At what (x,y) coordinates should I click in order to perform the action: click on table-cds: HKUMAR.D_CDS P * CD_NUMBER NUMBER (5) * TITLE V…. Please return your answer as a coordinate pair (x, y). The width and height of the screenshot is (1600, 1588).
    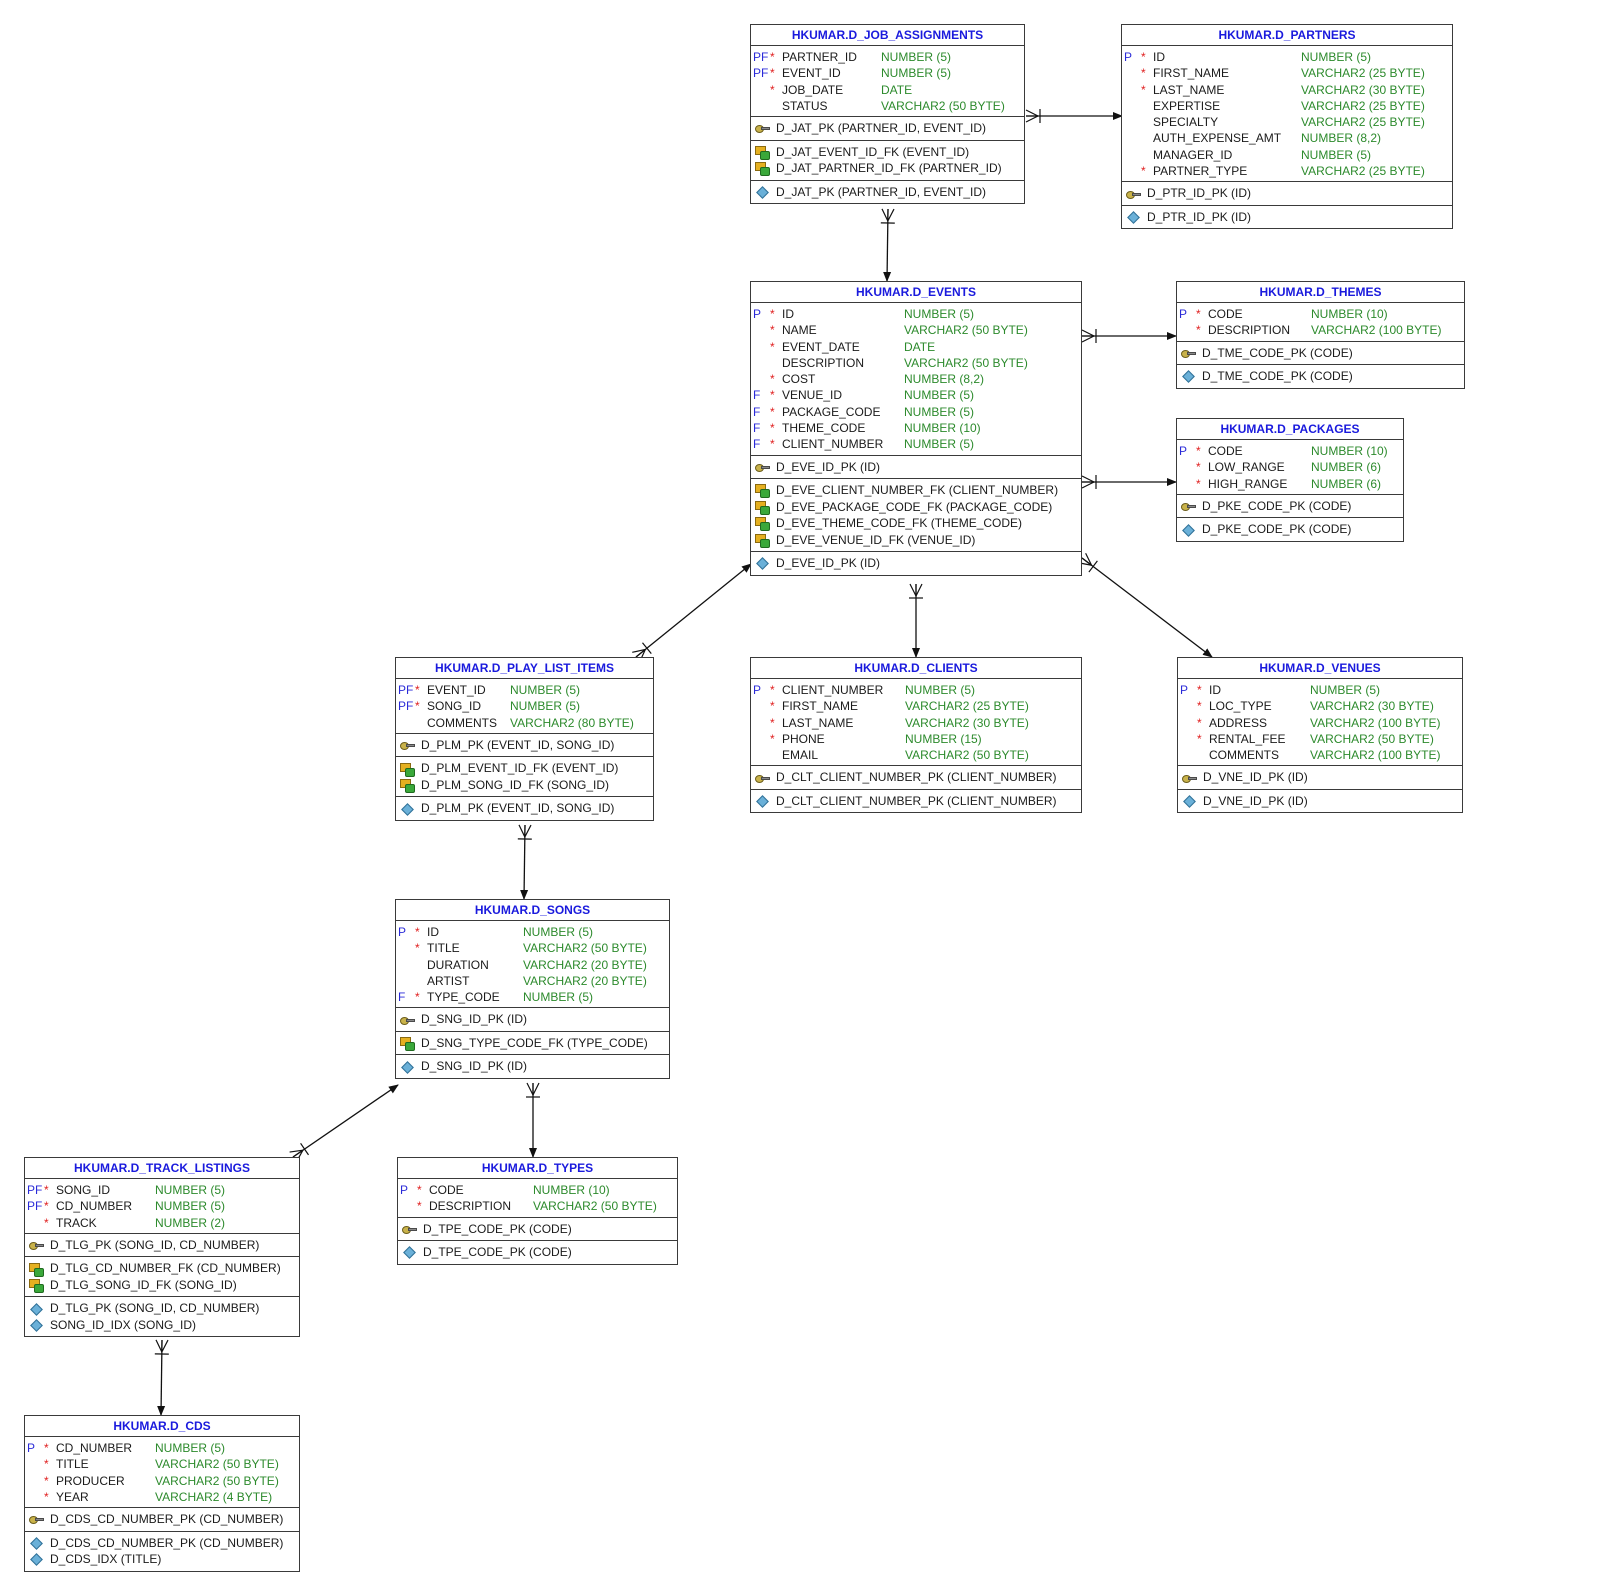
    Looking at the image, I should click on (162, 1493).